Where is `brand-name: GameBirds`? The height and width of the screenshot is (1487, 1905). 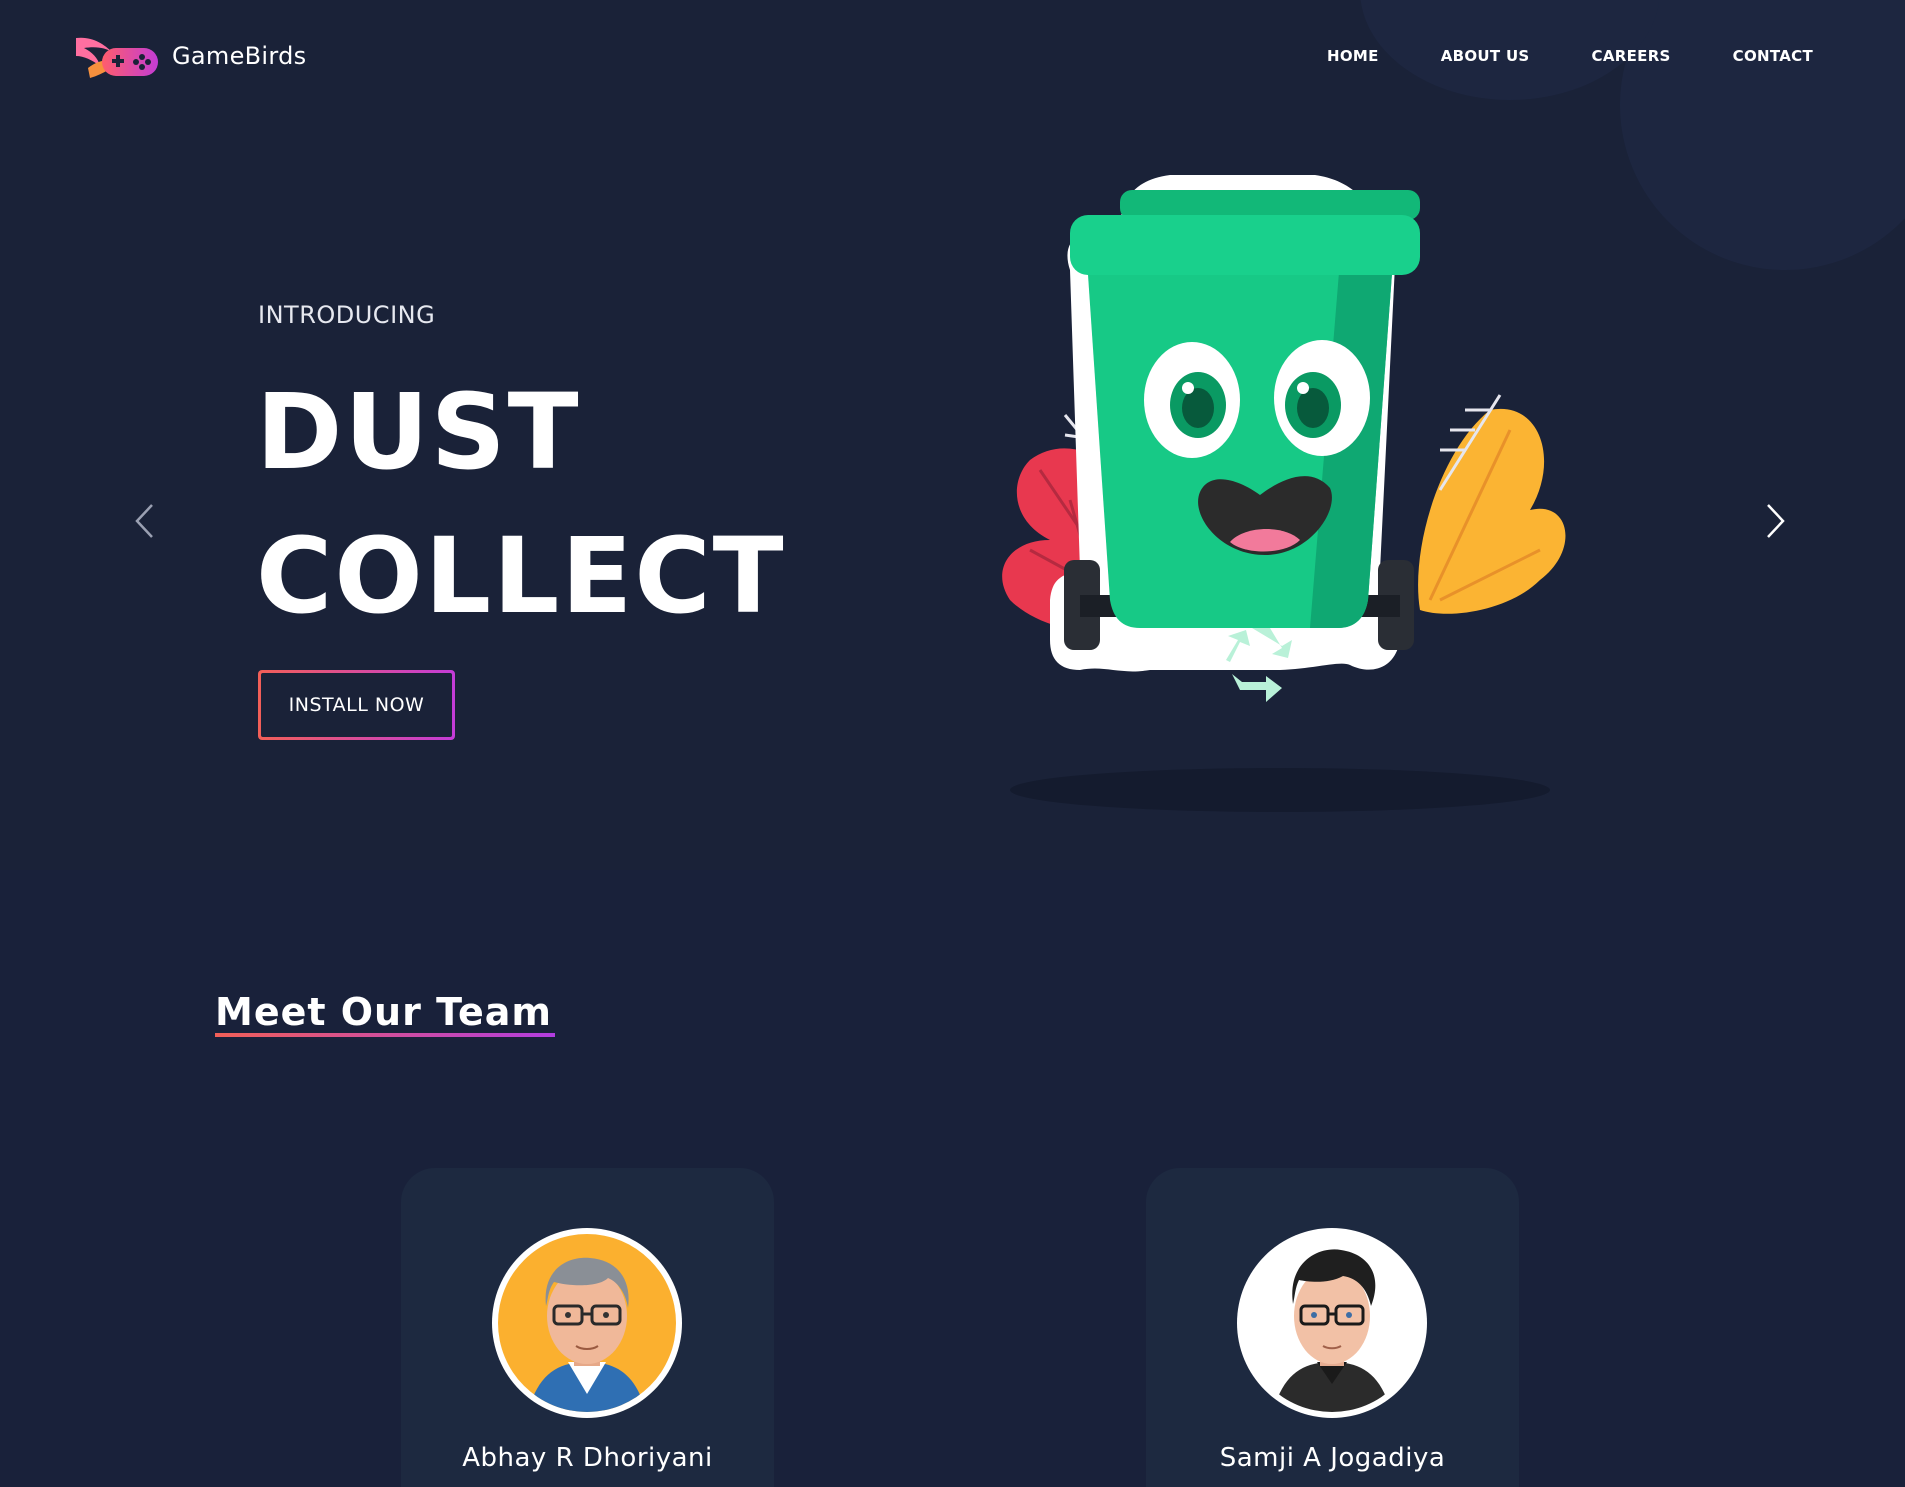
brand-name: GameBirds is located at coordinates (239, 56).